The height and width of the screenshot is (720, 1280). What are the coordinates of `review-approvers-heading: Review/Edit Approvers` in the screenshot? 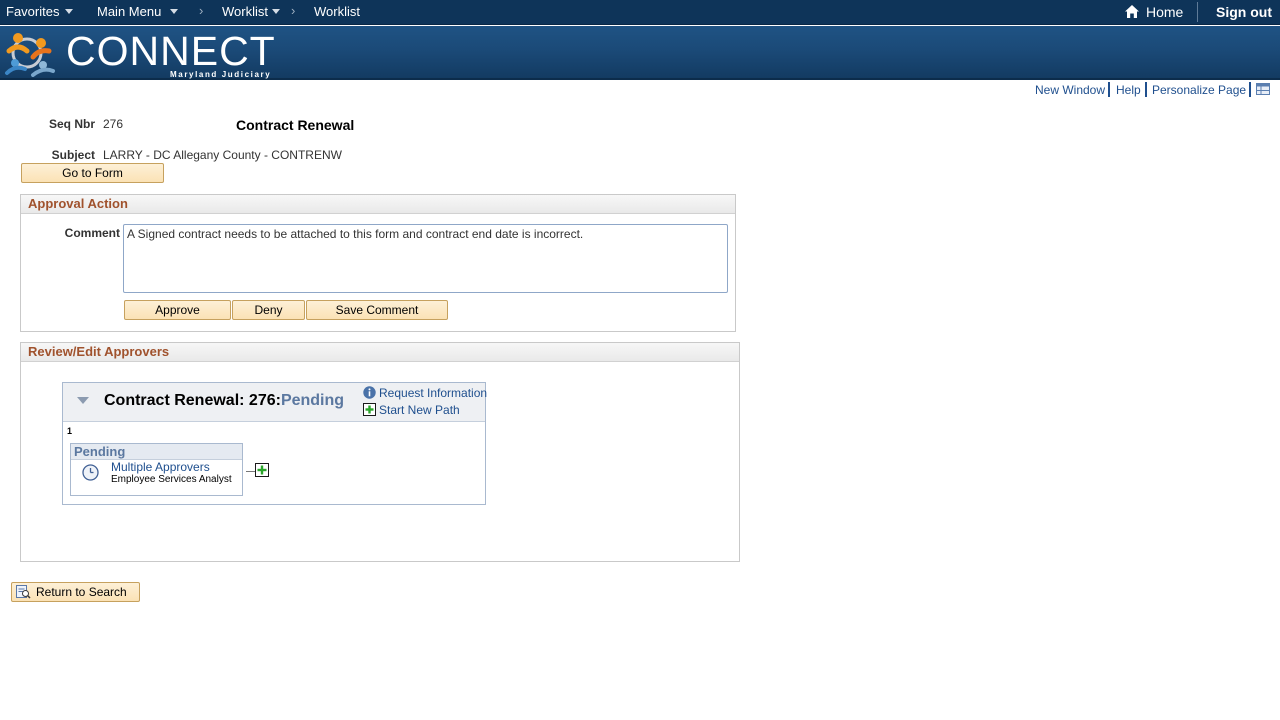 It's located at (380, 352).